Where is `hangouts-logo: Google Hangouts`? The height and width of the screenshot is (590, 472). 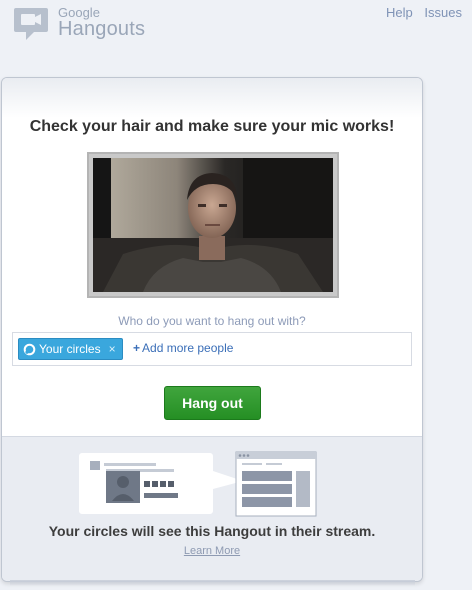
hangouts-logo: Google Hangouts is located at coordinates (84, 23).